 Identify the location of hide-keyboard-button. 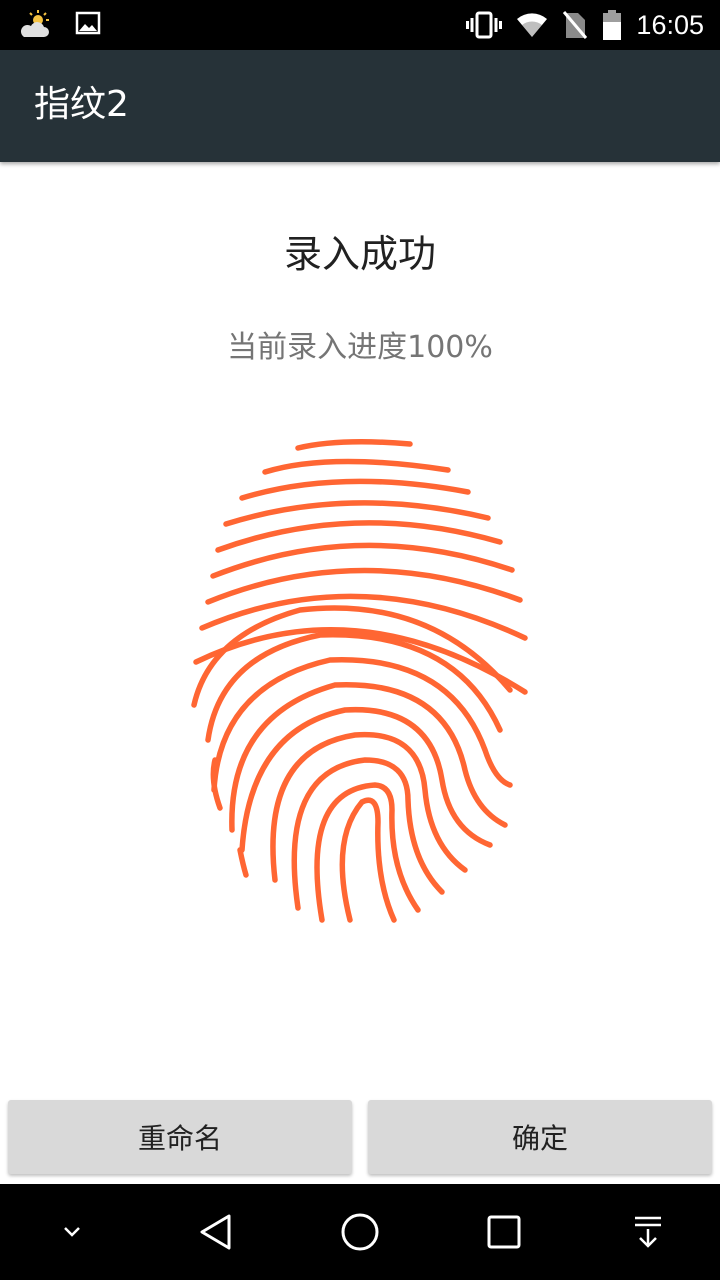
(72, 1232).